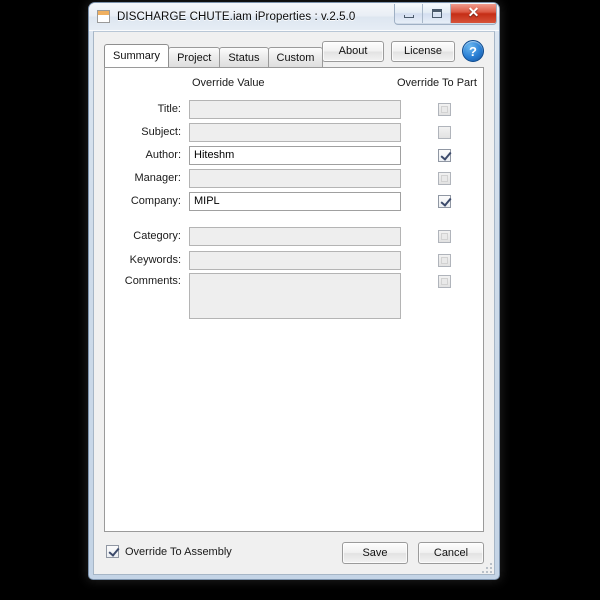 This screenshot has width=600, height=600. Describe the element at coordinates (294, 554) in the screenshot. I see `bottom-bar: Override To Assembly Save Cancel` at that location.